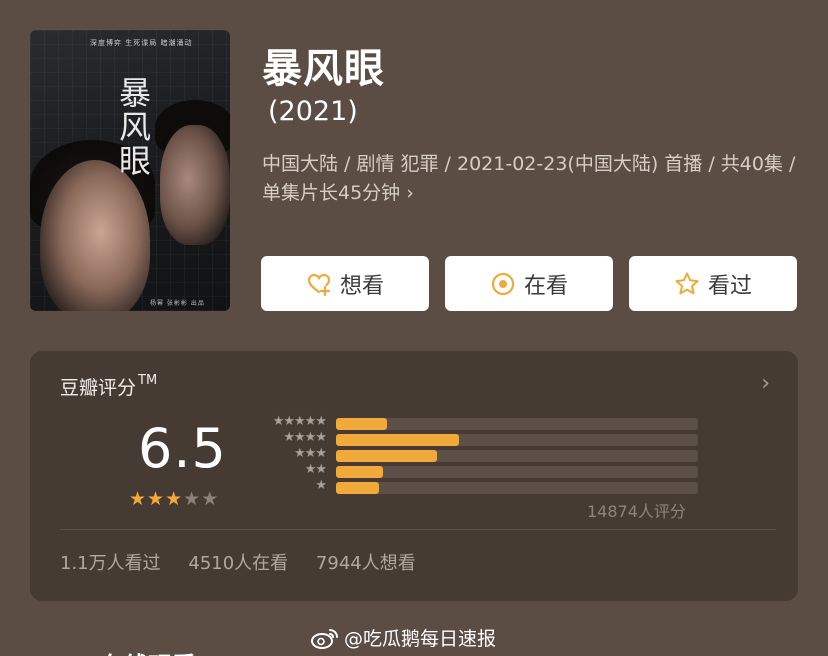  Describe the element at coordinates (361, 286) in the screenshot. I see `want-to-watch-label: 想看` at that location.